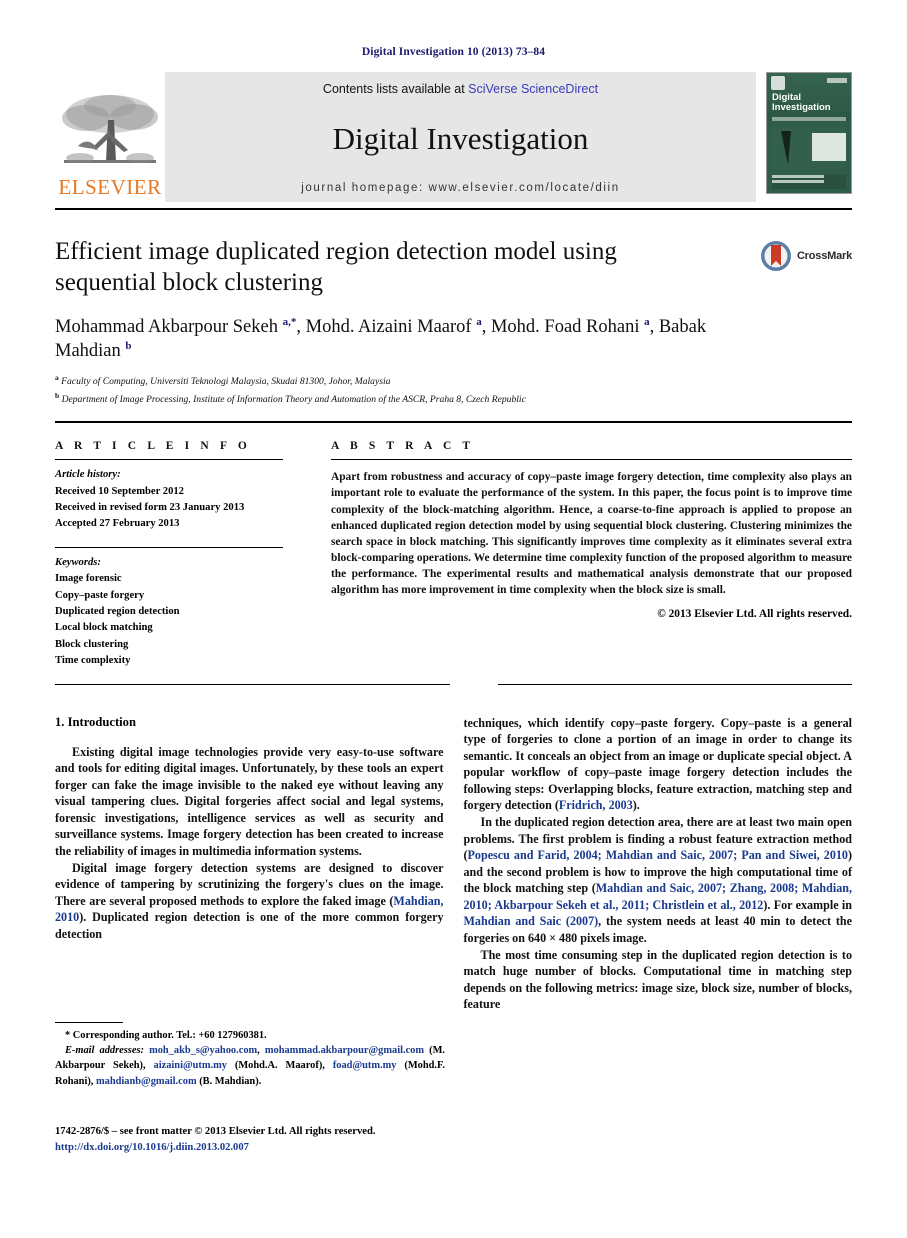 The image size is (907, 1238). What do you see at coordinates (809, 182) in the screenshot?
I see `cover-footer` at bounding box center [809, 182].